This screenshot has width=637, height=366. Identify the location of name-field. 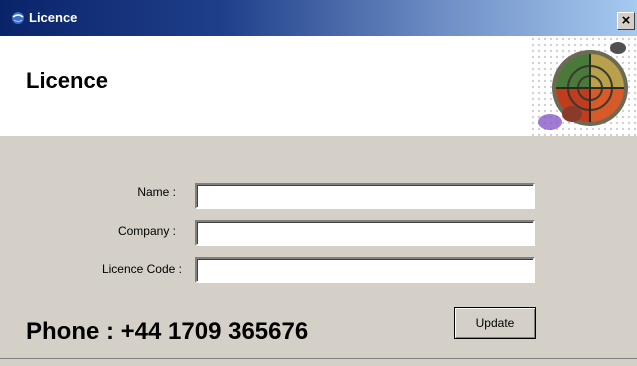
(365, 196).